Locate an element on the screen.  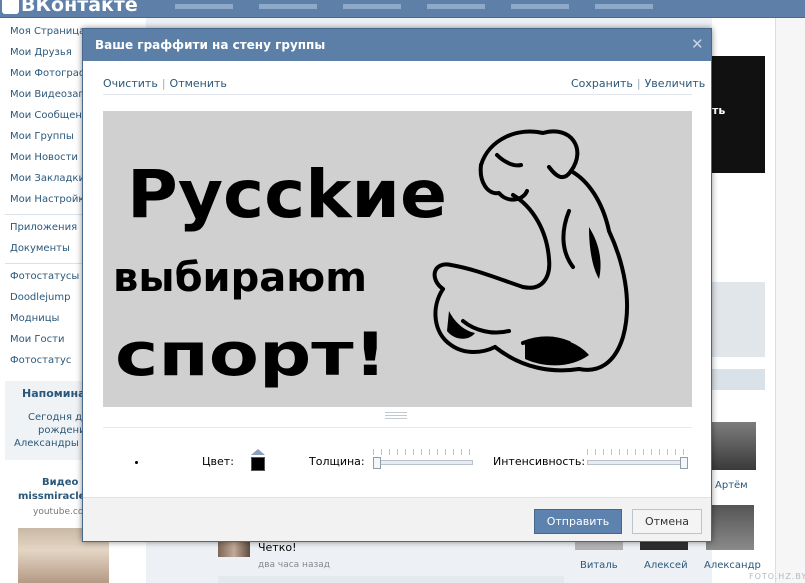
watermark: FOTO.HZ.BY is located at coordinates (777, 576).